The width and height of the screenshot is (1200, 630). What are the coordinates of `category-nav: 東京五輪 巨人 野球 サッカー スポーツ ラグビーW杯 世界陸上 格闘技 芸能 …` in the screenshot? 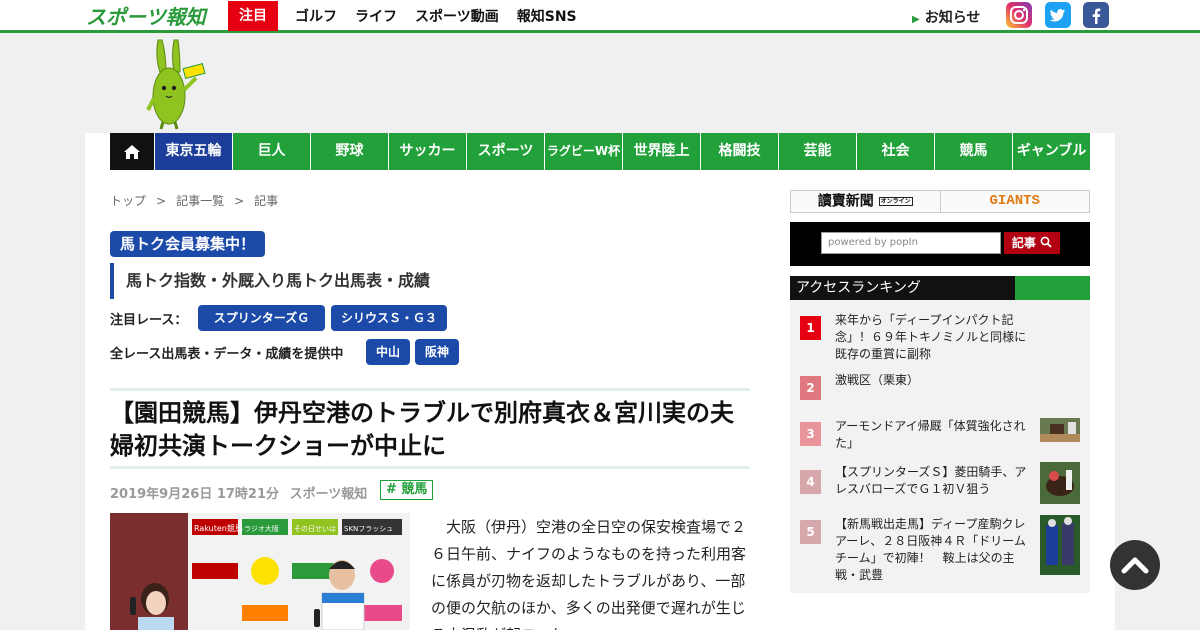 It's located at (600, 151).